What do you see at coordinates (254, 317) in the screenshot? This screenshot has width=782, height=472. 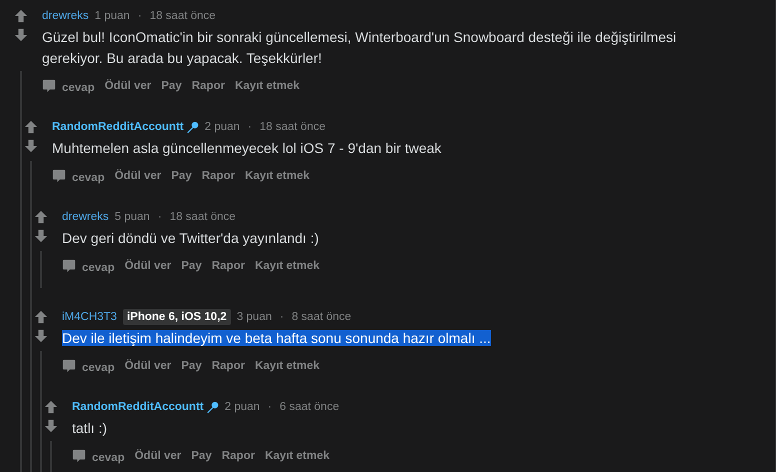 I see `points-count: 3 puan` at bounding box center [254, 317].